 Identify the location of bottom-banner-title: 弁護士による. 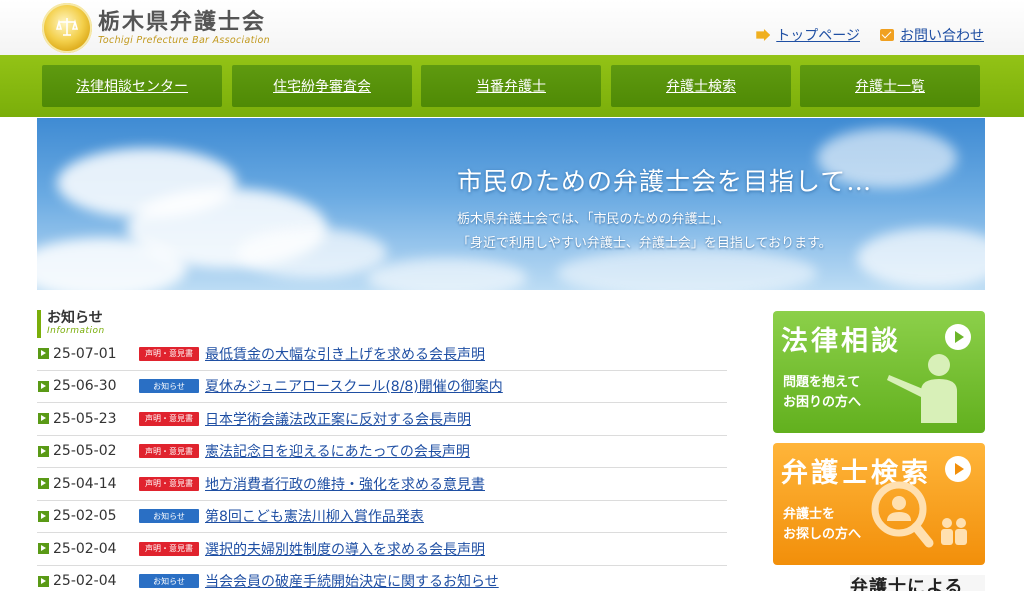
(917, 583).